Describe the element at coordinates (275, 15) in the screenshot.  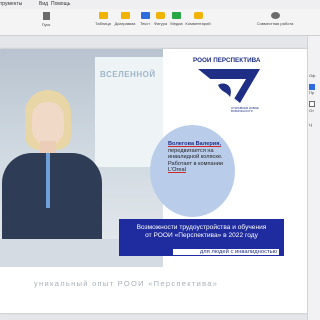
I see `collaboration-icon` at that location.